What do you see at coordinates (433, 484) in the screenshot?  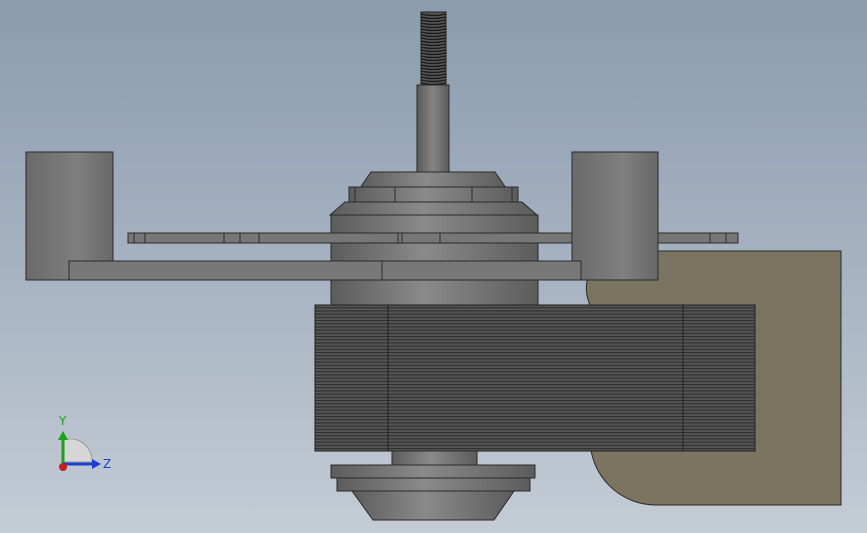 I see `lower-ring` at bounding box center [433, 484].